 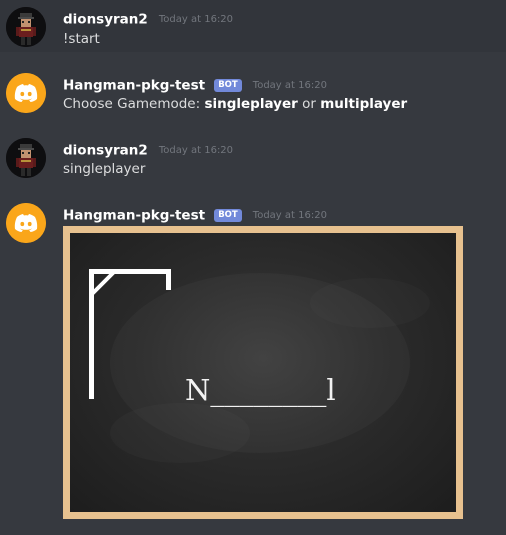 I want to click on message-text: !start, so click(x=81, y=39).